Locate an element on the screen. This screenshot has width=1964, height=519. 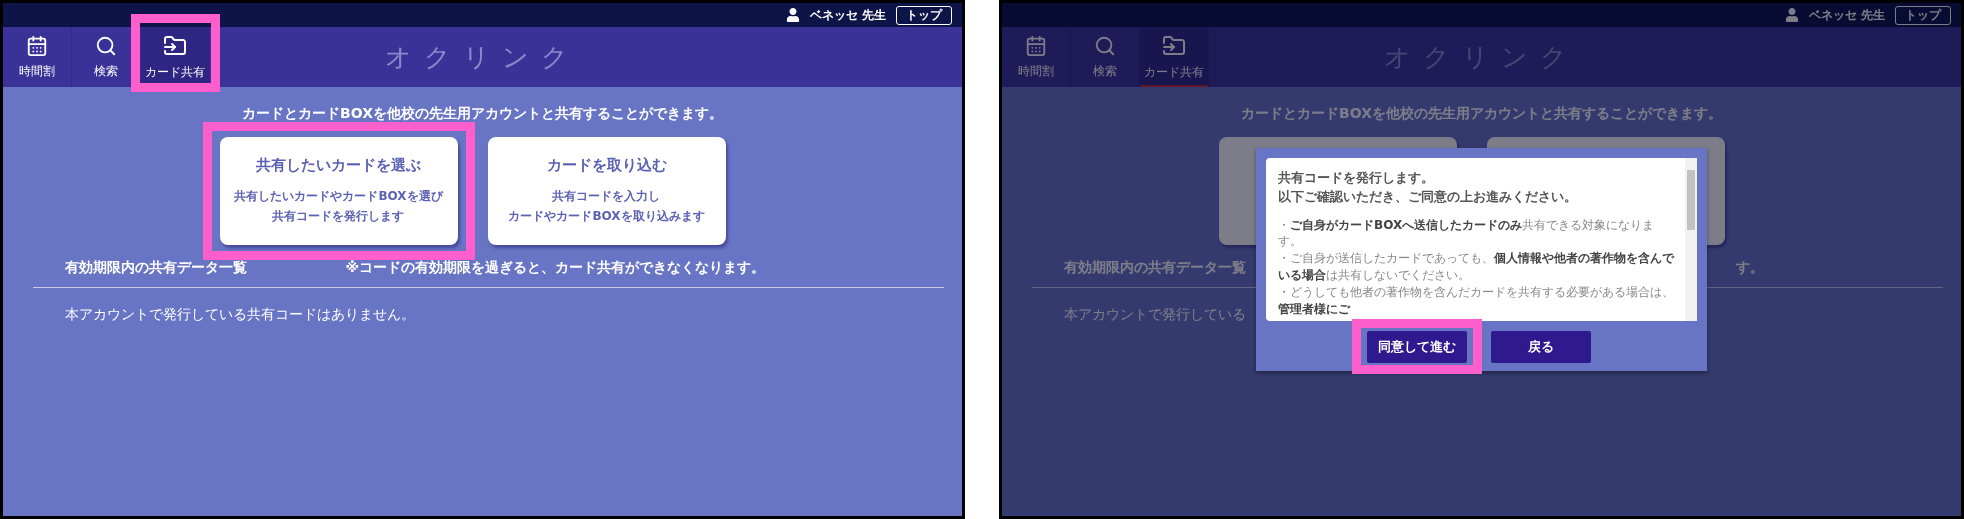
card-description: 共有したいカードやカードBOXを選び 共有コードを発行します is located at coordinates (338, 206).